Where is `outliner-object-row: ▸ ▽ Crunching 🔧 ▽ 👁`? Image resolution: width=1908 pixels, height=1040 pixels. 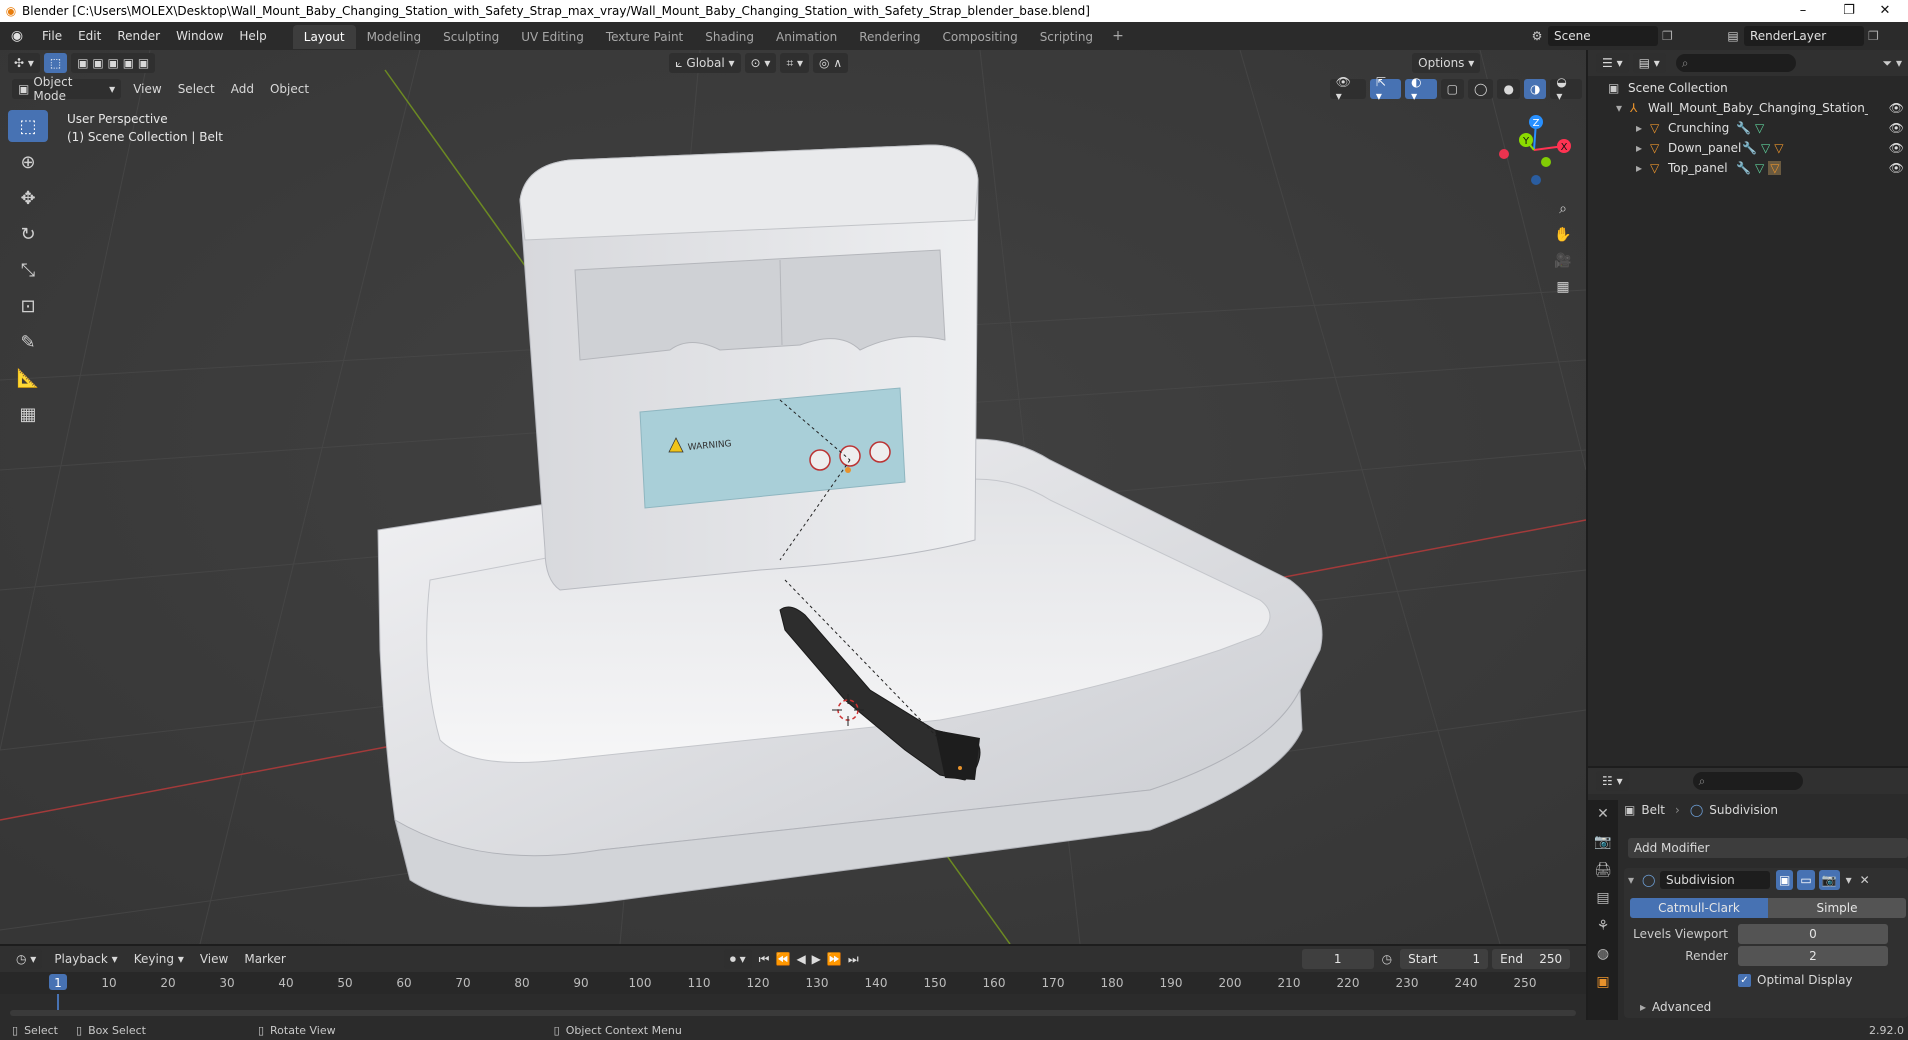
outliner-object-row: ▸ ▽ Crunching 🔧 ▽ 👁 is located at coordinates (1758, 128).